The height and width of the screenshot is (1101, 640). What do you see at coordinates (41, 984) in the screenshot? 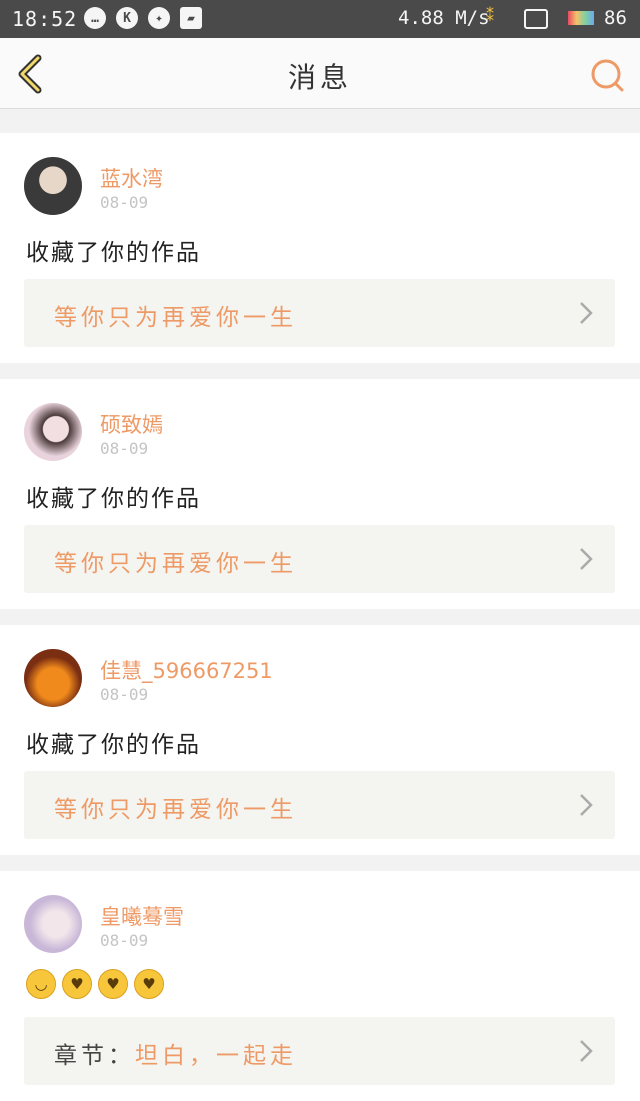
I see `grinning-face-icon: ◡` at bounding box center [41, 984].